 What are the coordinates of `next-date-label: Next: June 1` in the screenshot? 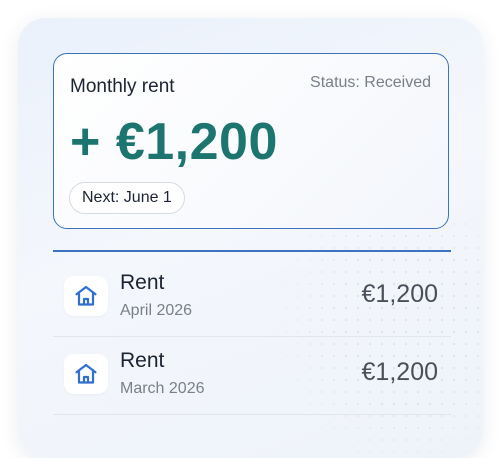 It's located at (127, 197).